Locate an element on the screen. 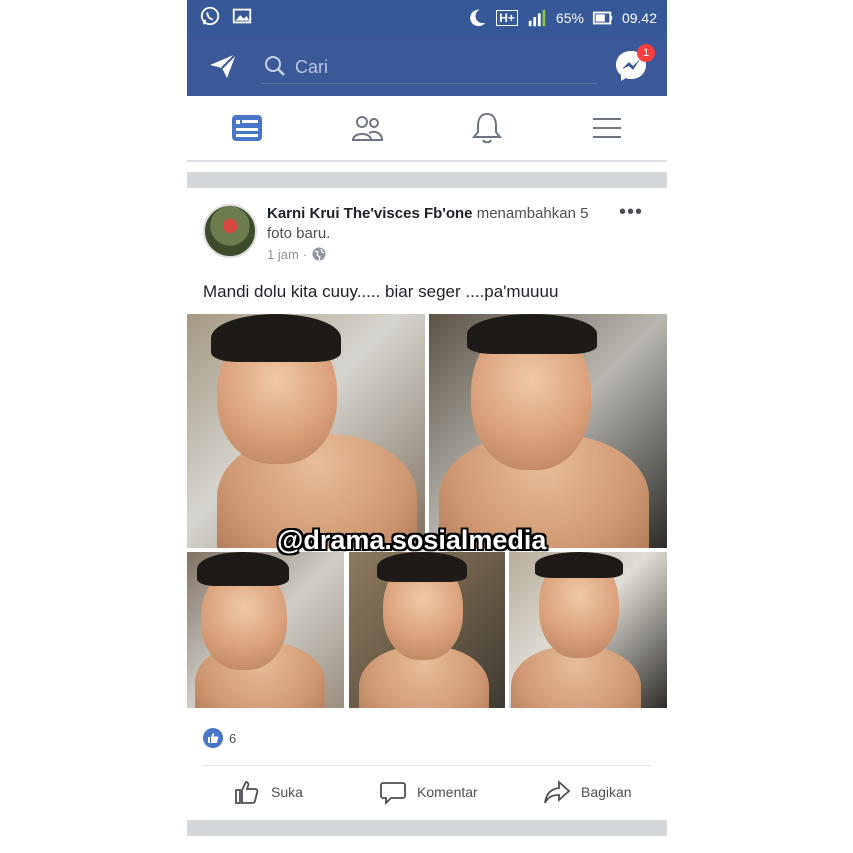  share-label: Bagikan is located at coordinates (606, 792).